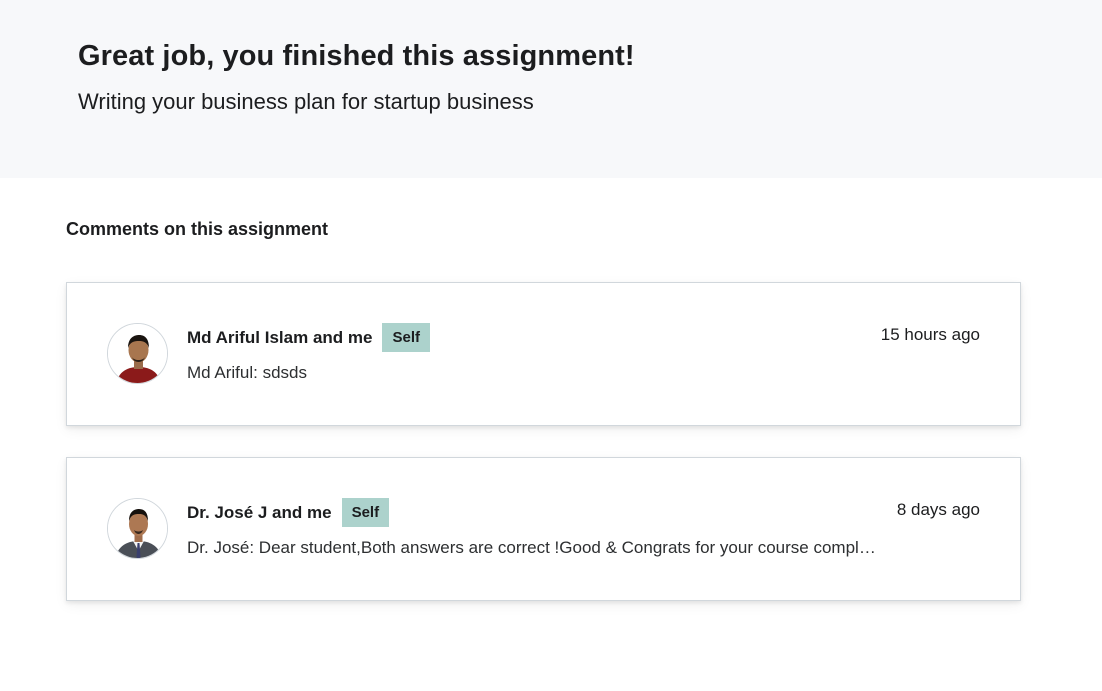  What do you see at coordinates (247, 372) in the screenshot?
I see `comment-preview: Md Ariful: sdsds` at bounding box center [247, 372].